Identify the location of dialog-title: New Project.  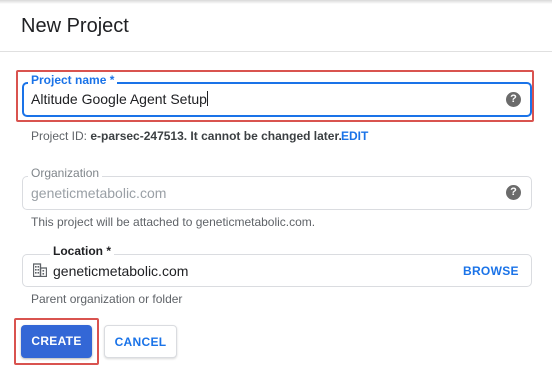
(75, 26).